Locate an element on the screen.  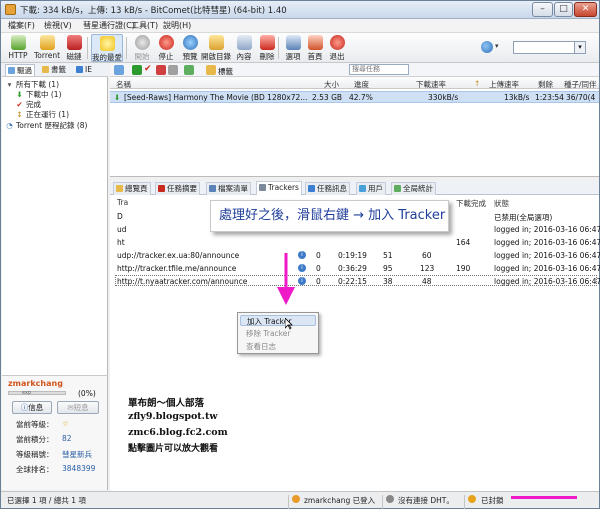
task-size: 2.53 GB is located at coordinates (327, 97).